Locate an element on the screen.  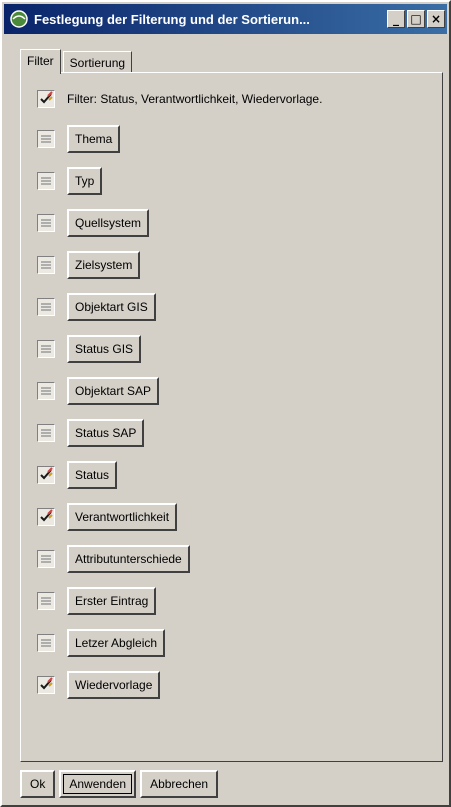
filter-row: Status GIS is located at coordinates (89, 349).